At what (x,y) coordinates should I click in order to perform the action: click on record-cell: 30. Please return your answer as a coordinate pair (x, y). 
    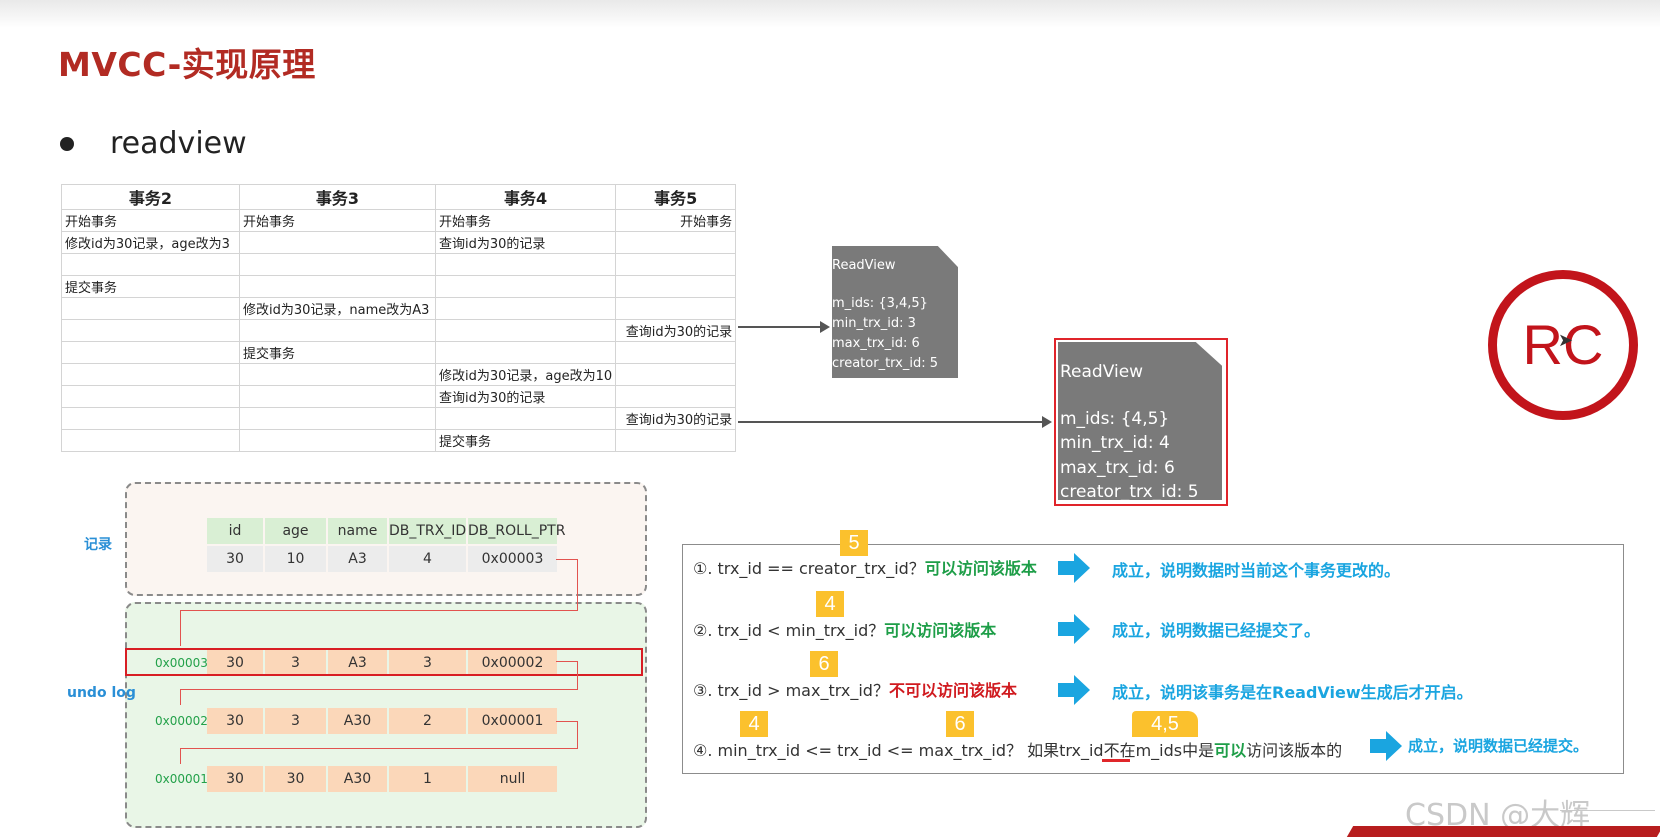
    Looking at the image, I should click on (235, 559).